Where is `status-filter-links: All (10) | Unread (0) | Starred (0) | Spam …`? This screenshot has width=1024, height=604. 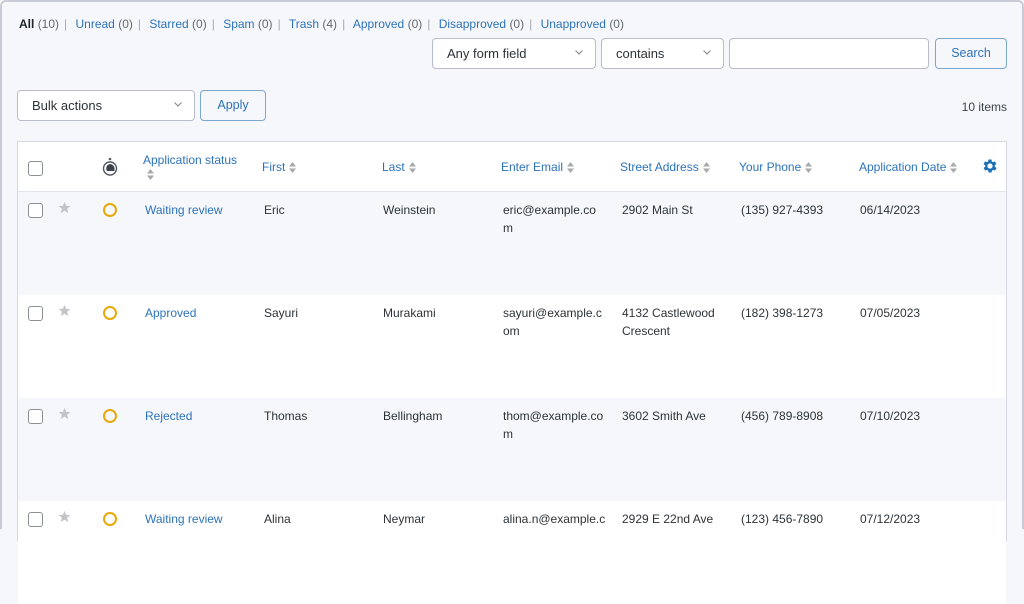
status-filter-links: All (10) | Unread (0) | Starred (0) | Spam … is located at coordinates (321, 24).